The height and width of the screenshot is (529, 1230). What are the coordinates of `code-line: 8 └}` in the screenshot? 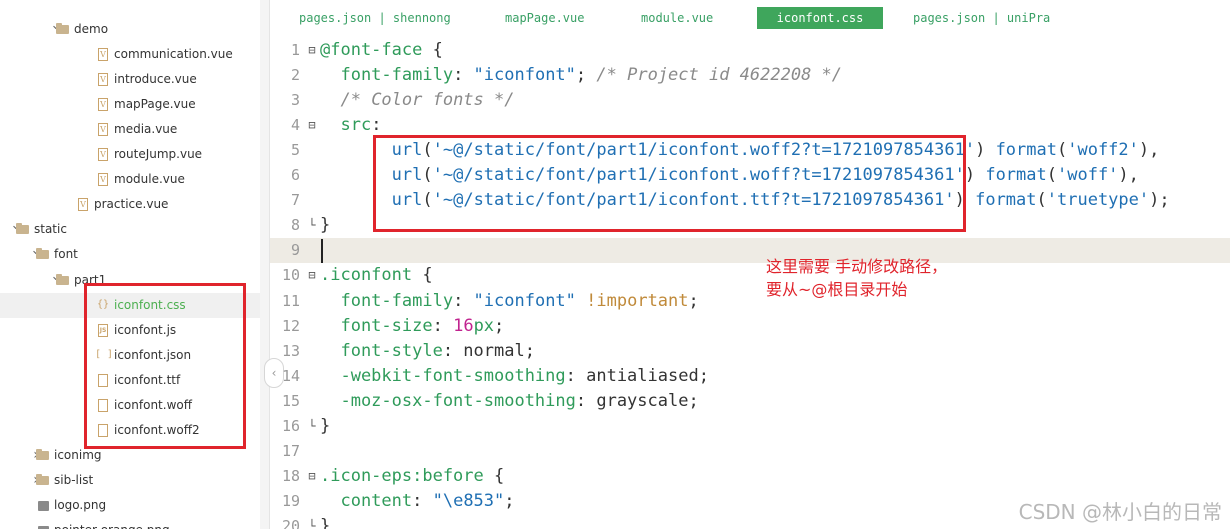 It's located at (750, 225).